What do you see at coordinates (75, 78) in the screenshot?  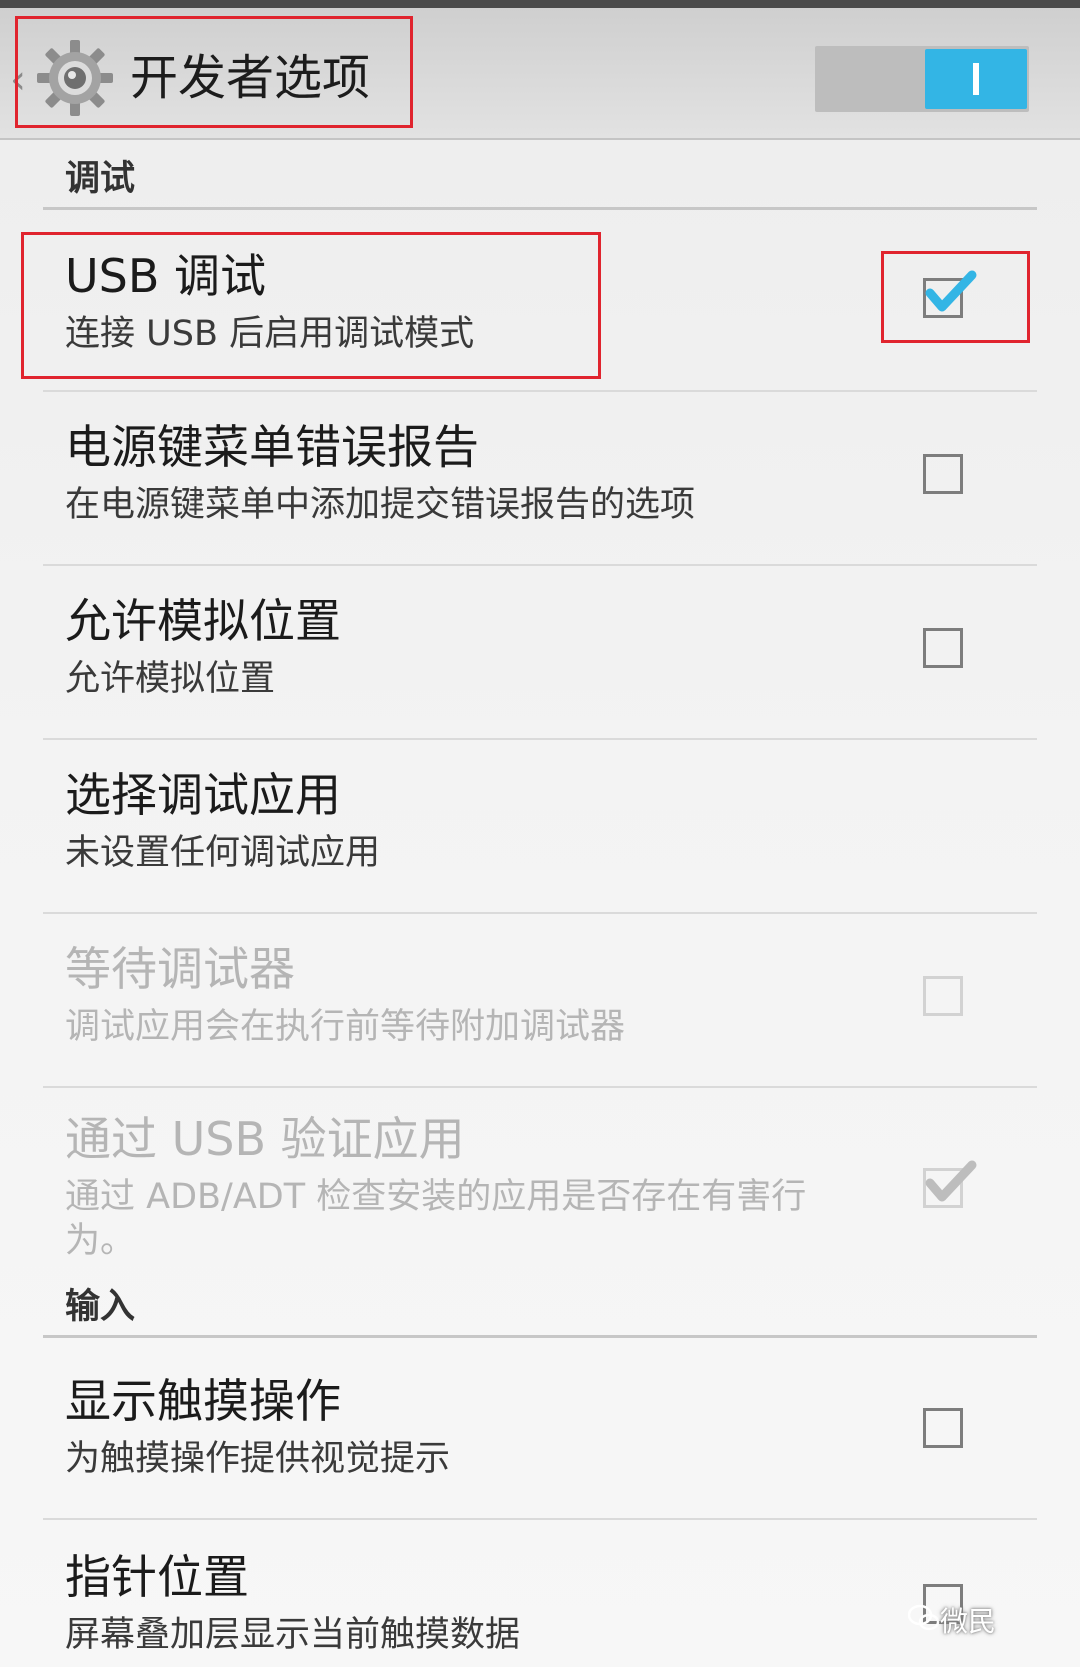 I see `gear-icon` at bounding box center [75, 78].